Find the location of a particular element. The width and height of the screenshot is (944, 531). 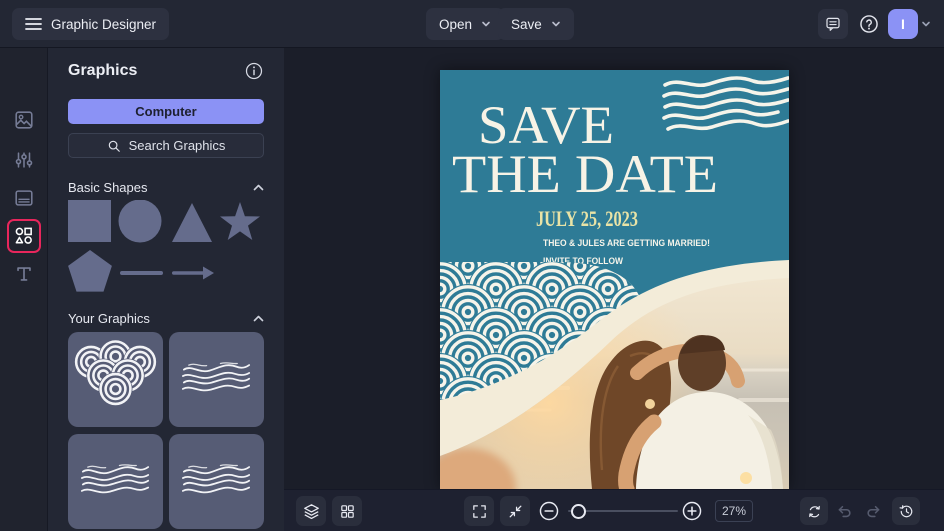

help-icon is located at coordinates (869, 24).